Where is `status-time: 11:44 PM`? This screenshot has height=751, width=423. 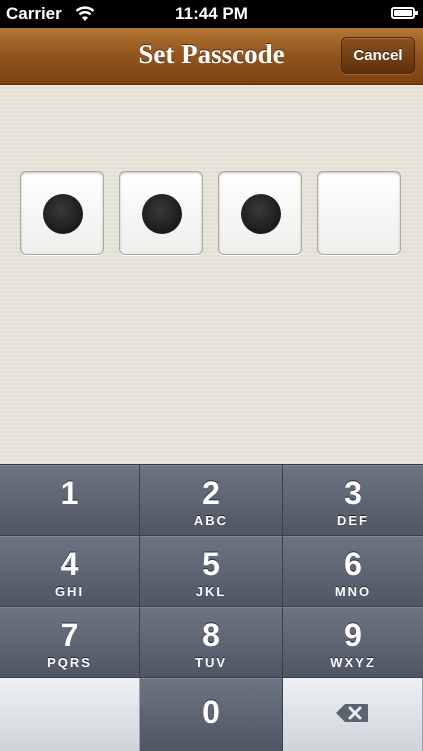 status-time: 11:44 PM is located at coordinates (211, 13).